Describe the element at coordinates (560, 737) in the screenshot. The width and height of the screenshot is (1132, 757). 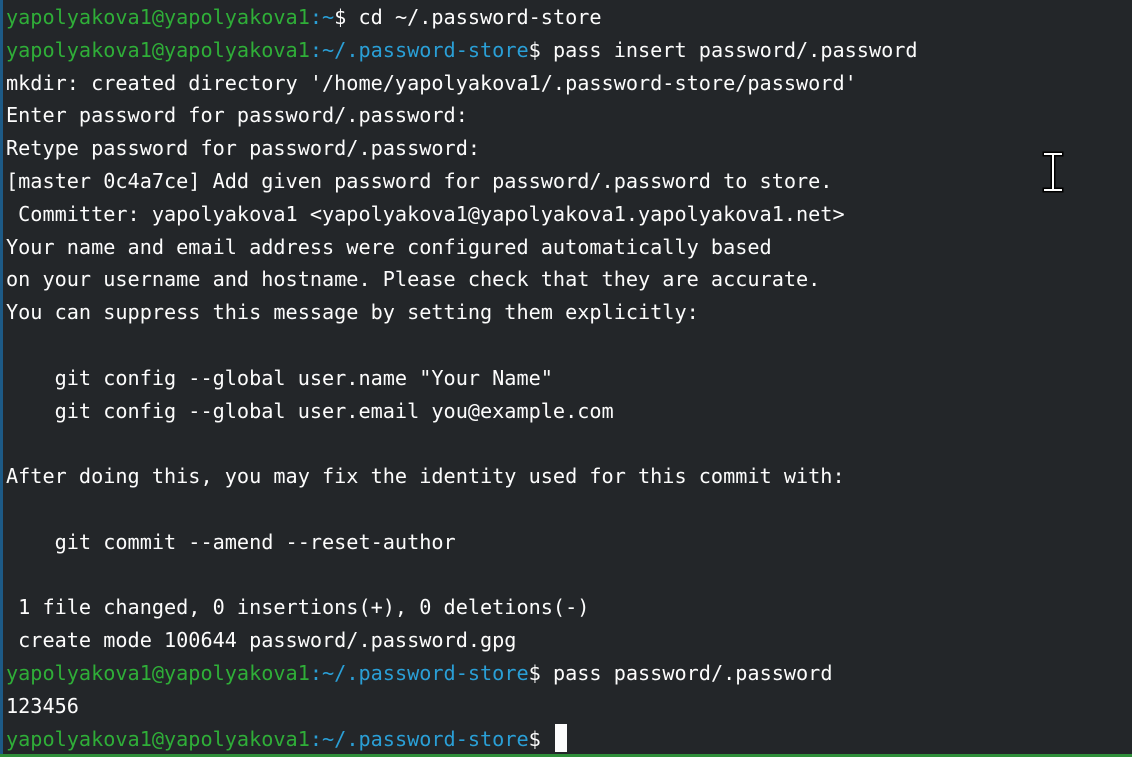
I see `block-cursor-icon` at that location.